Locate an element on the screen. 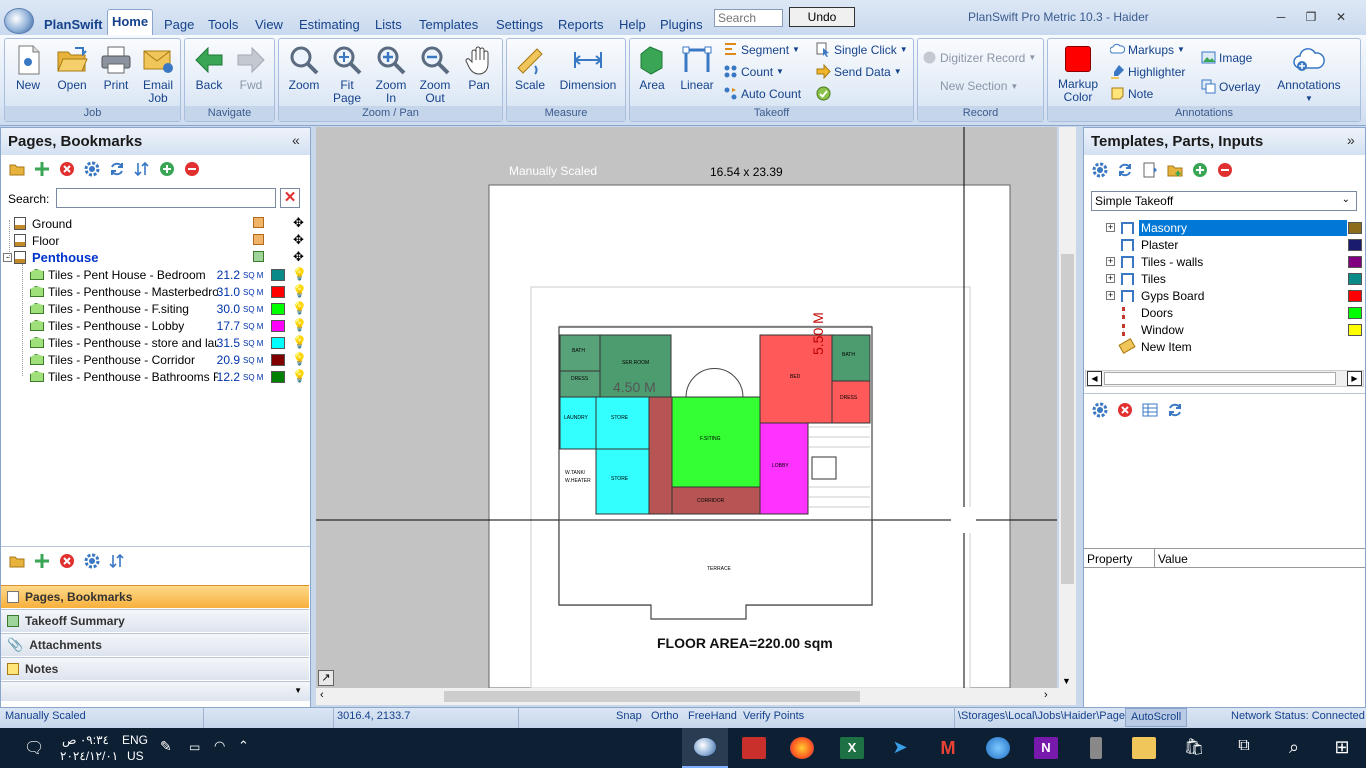 Image resolution: width=1366 pixels, height=768 pixels. tab-estimating: Estimating is located at coordinates (329, 24).